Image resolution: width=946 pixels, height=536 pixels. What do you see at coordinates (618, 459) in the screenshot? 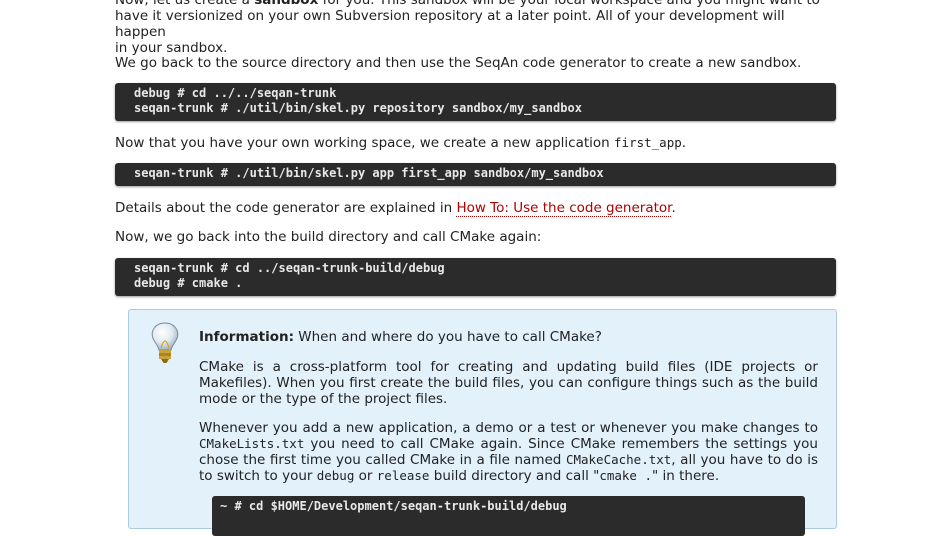
I see `cmakecache-code: CMakeCache.txt` at bounding box center [618, 459].